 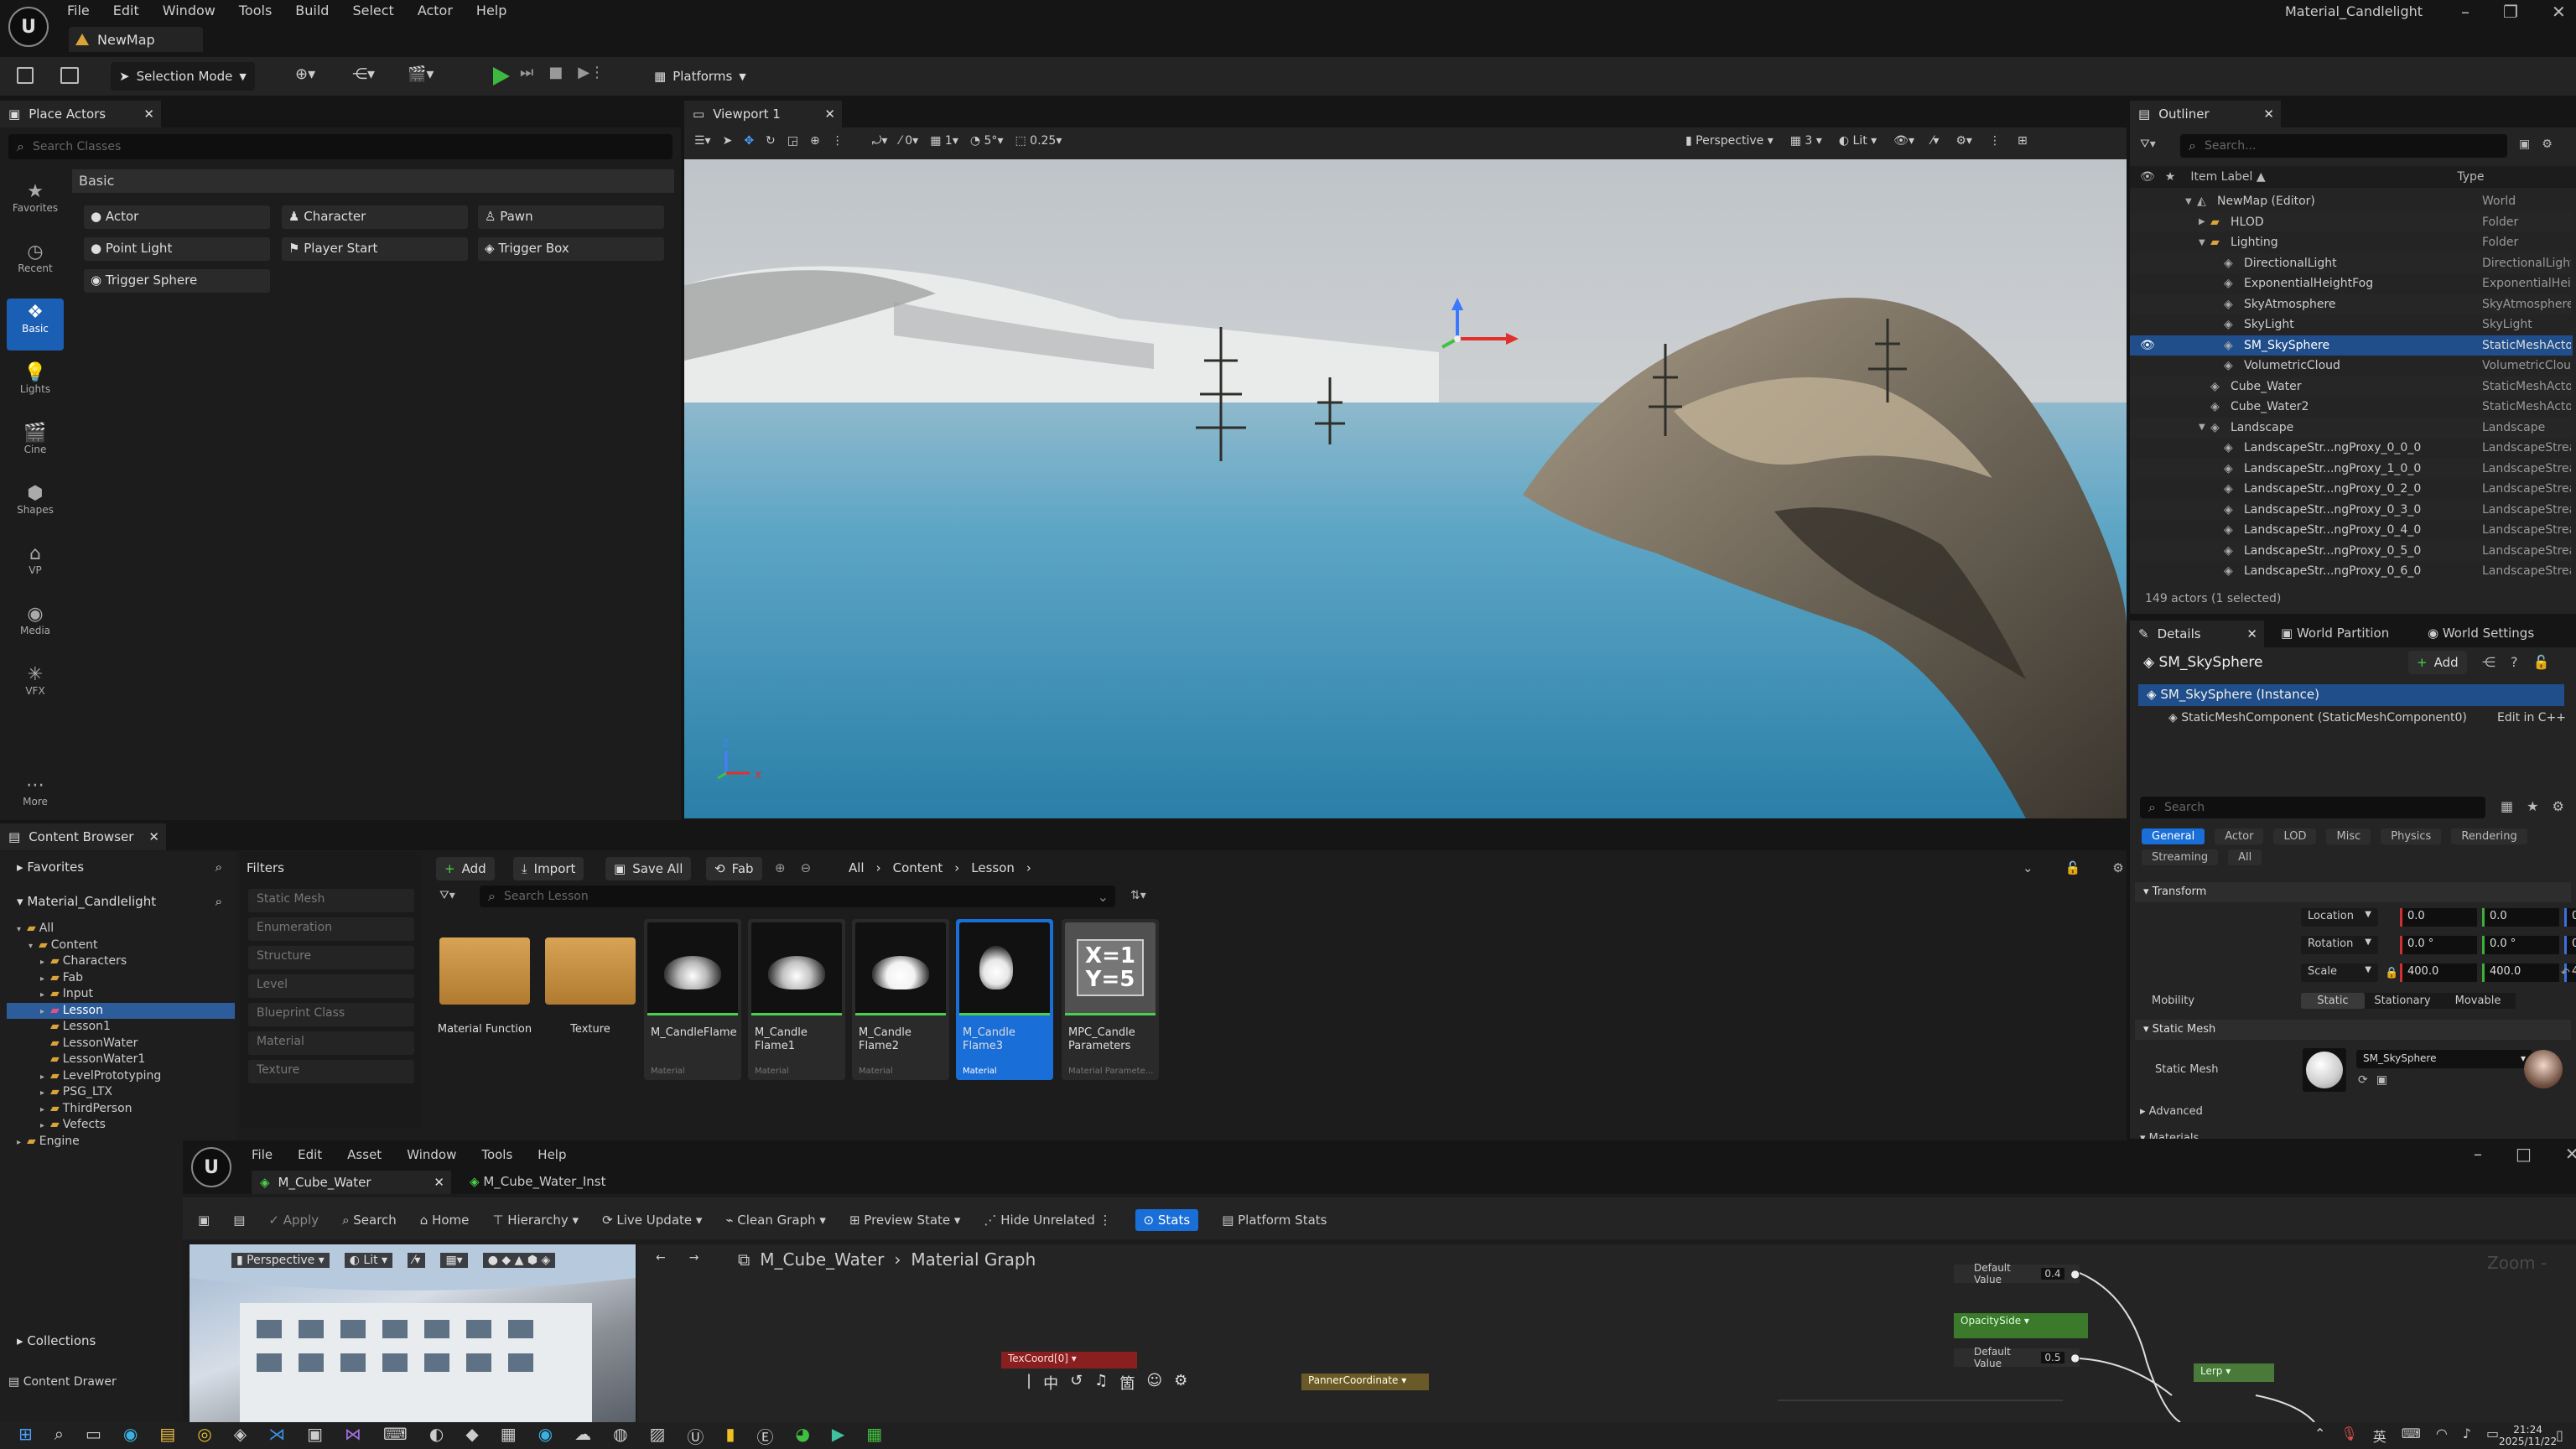 What do you see at coordinates (331, 1071) in the screenshot?
I see `filter-item: Texture` at bounding box center [331, 1071].